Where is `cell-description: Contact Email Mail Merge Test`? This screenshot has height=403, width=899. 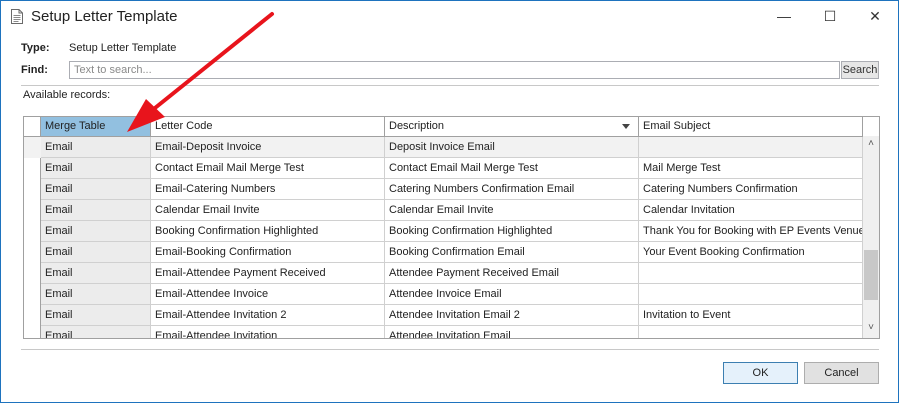 cell-description: Contact Email Mail Merge Test is located at coordinates (512, 168).